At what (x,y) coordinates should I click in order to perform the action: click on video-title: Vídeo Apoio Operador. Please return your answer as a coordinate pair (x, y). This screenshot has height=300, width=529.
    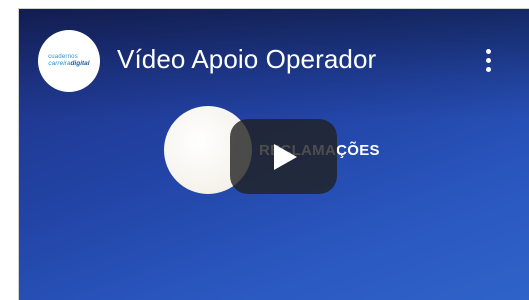
    Looking at the image, I should click on (246, 59).